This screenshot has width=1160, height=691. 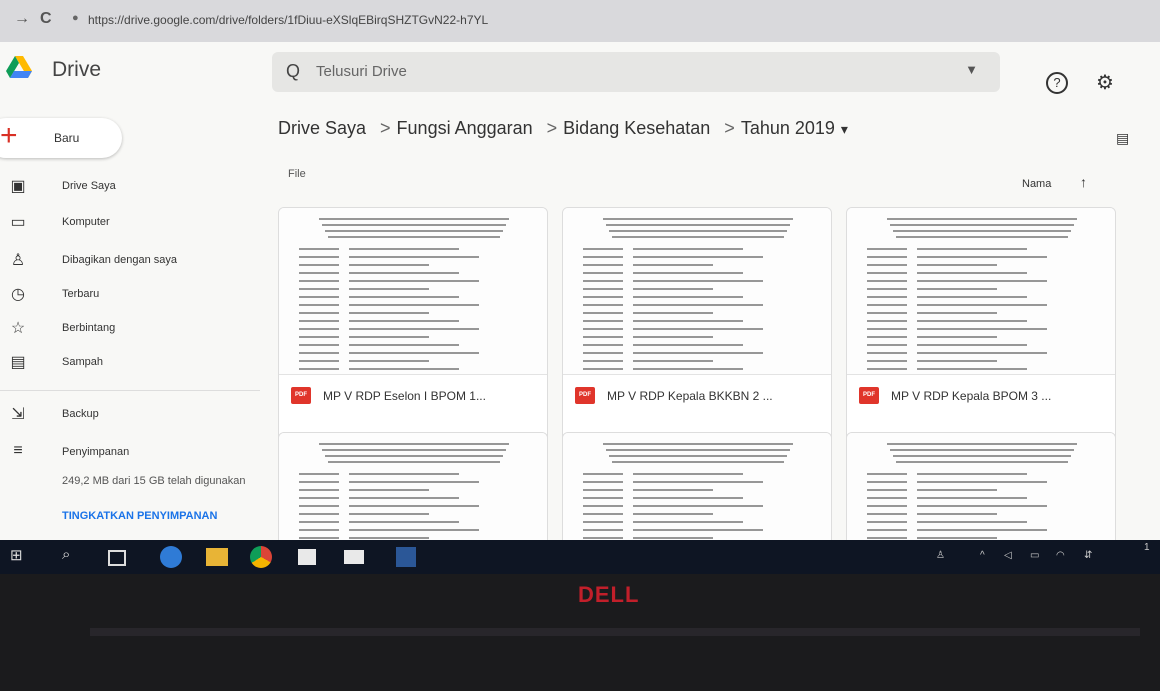 What do you see at coordinates (76, 70) in the screenshot?
I see `app-title: Drive` at bounding box center [76, 70].